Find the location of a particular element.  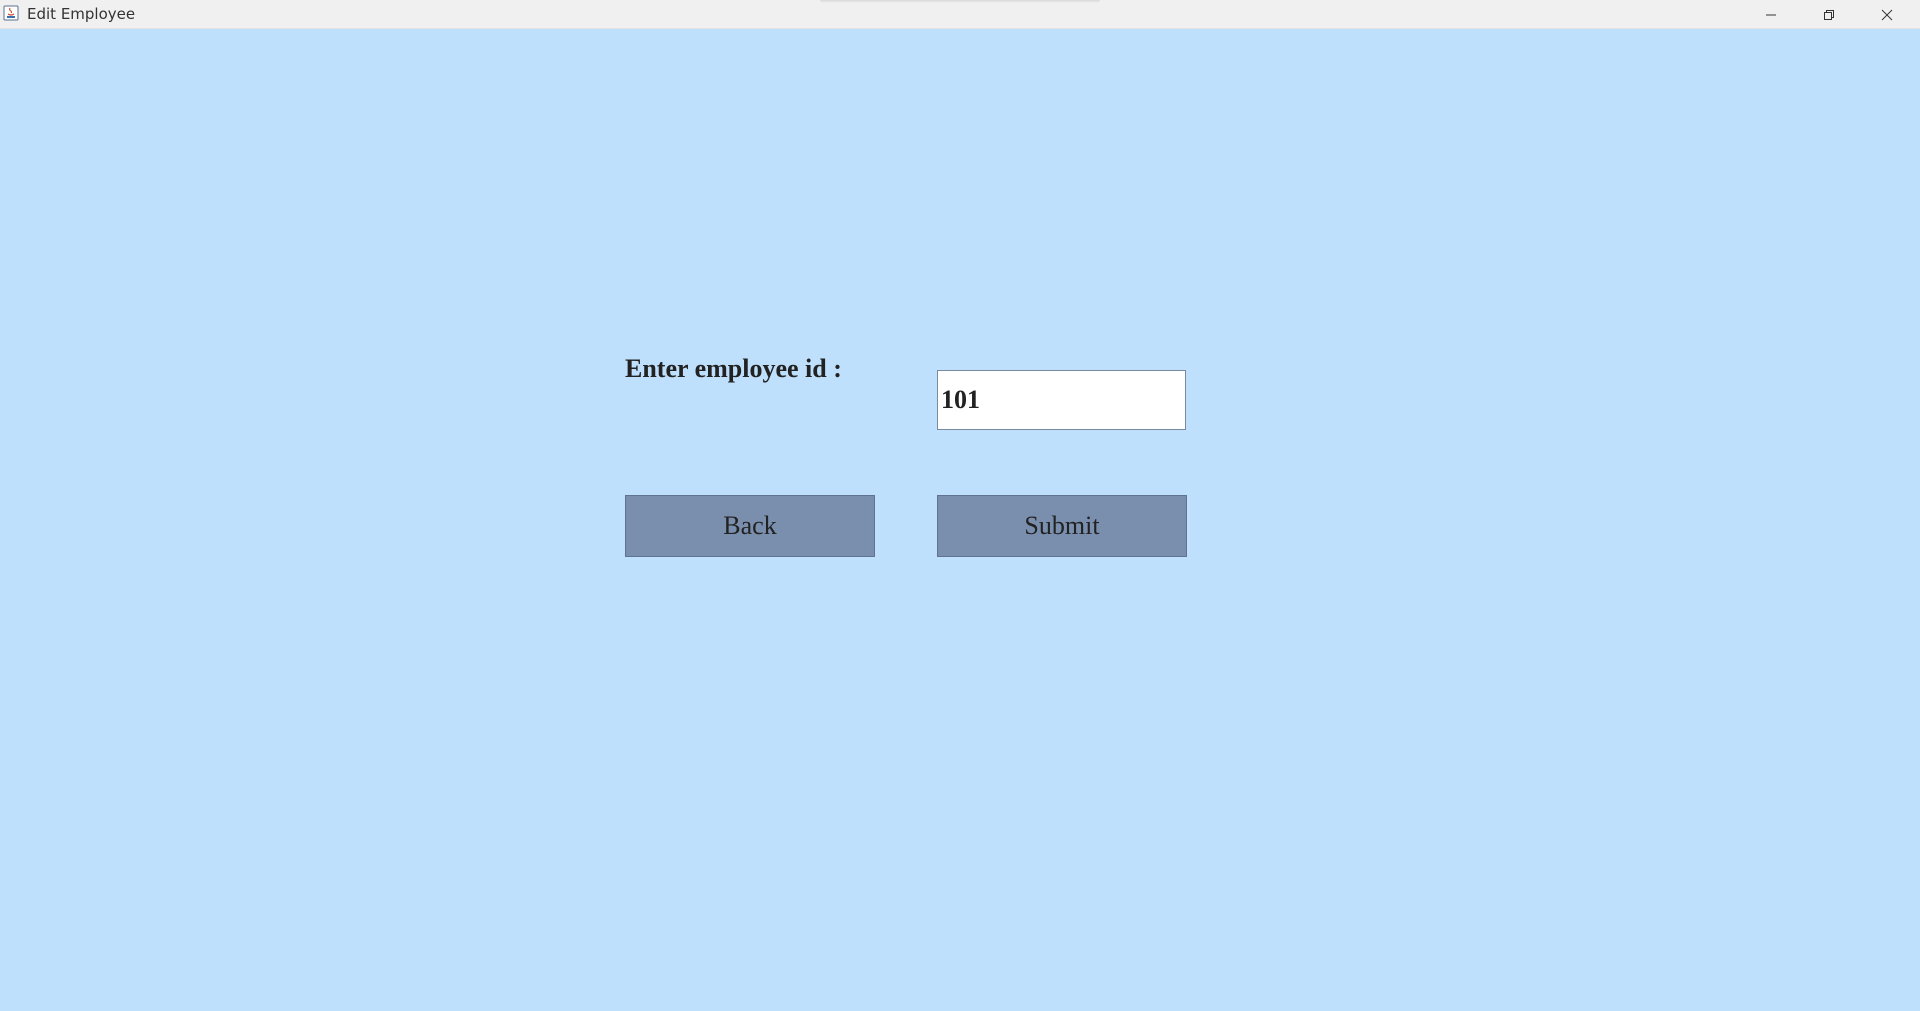

employee-id-label: Enter employee id : is located at coordinates (733, 368).